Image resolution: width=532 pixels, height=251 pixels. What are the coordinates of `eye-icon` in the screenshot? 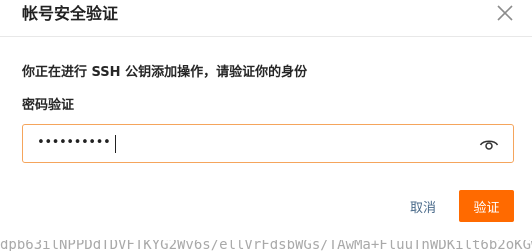 It's located at (489, 145).